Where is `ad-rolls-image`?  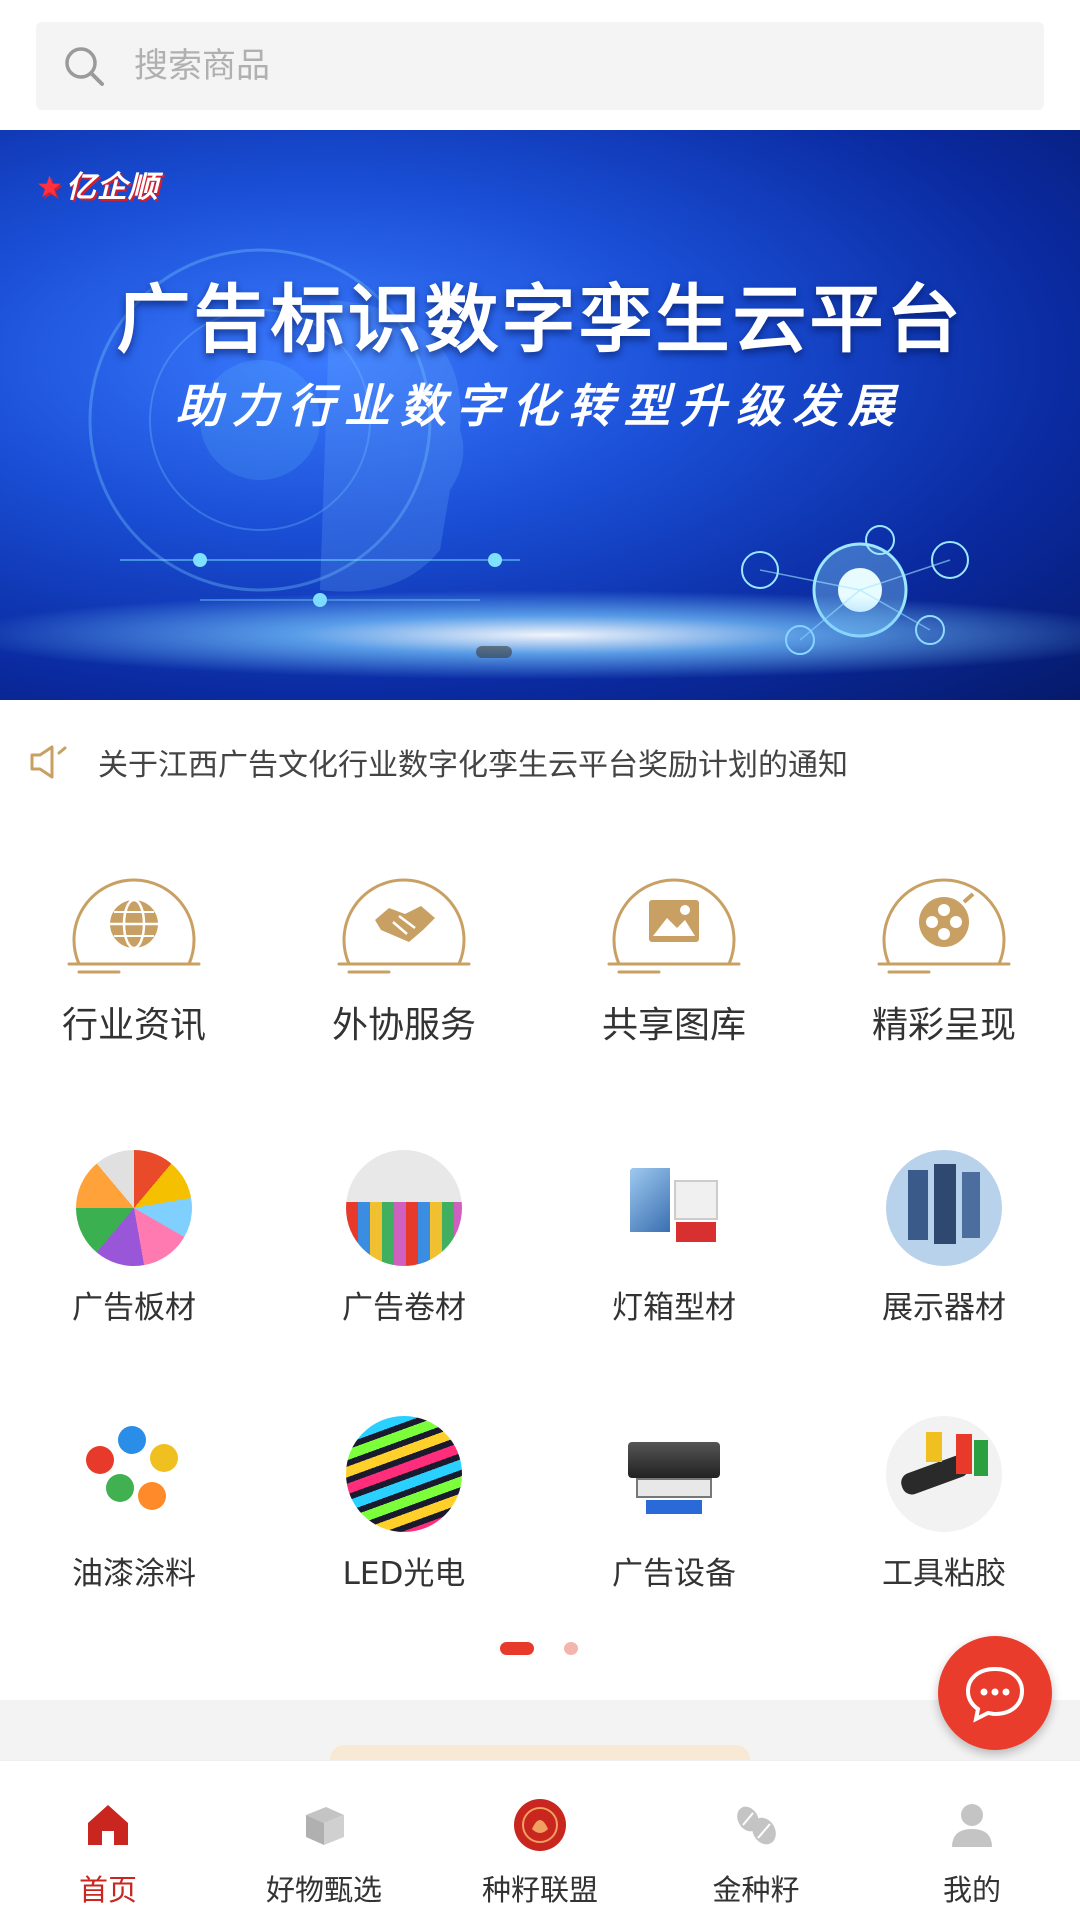 ad-rolls-image is located at coordinates (404, 1208).